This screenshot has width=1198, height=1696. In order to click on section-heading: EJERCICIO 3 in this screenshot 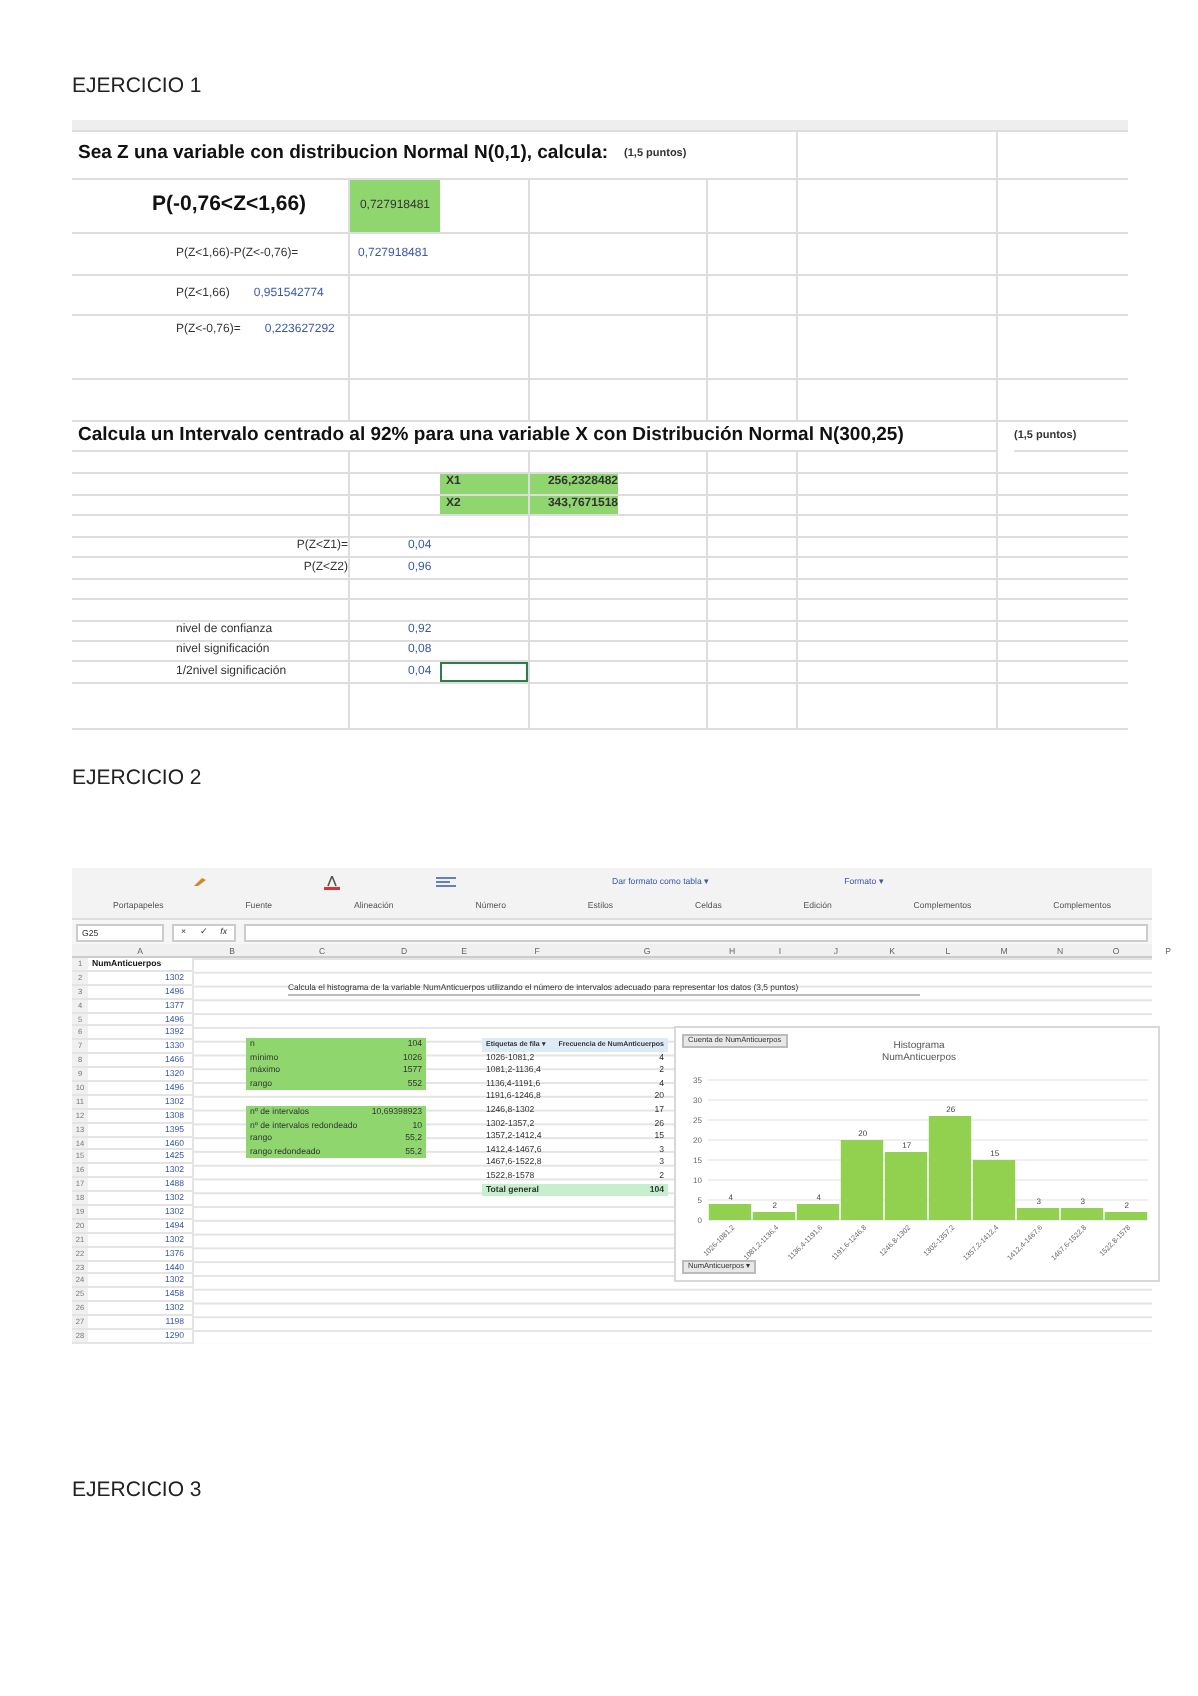, I will do `click(138, 1489)`.